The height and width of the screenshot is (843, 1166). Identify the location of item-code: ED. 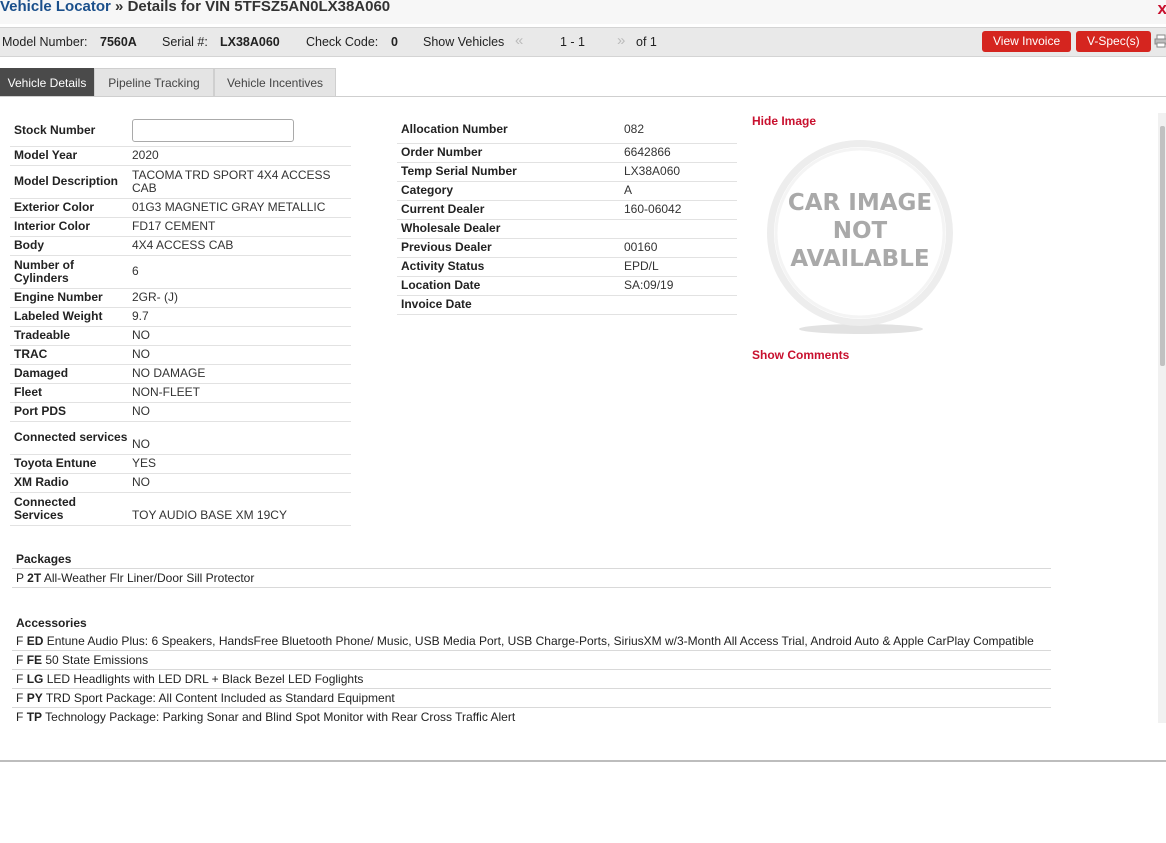
(35, 641).